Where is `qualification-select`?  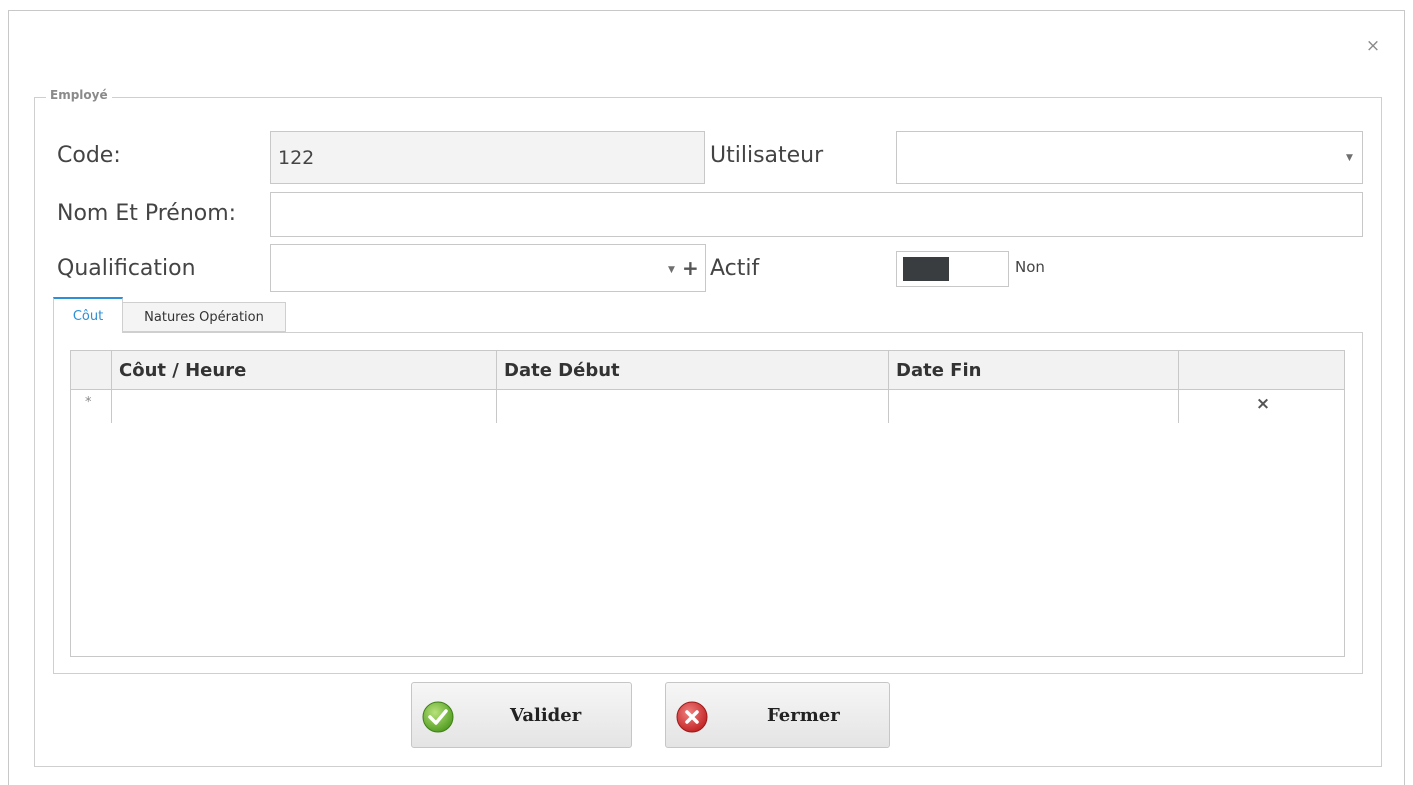 qualification-select is located at coordinates (488, 268).